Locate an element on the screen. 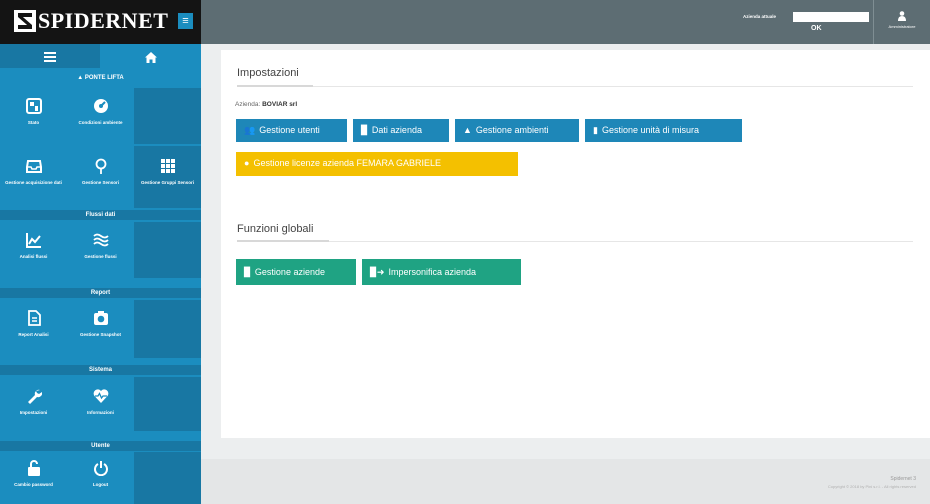 This screenshot has width=930, height=504. azienda-select is located at coordinates (831, 17).